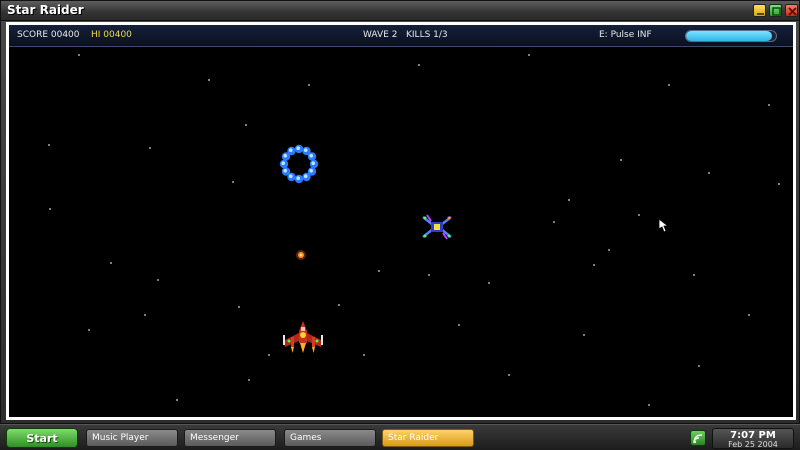 This screenshot has height=450, width=800. I want to click on score-display: SCORE 00400, so click(48, 35).